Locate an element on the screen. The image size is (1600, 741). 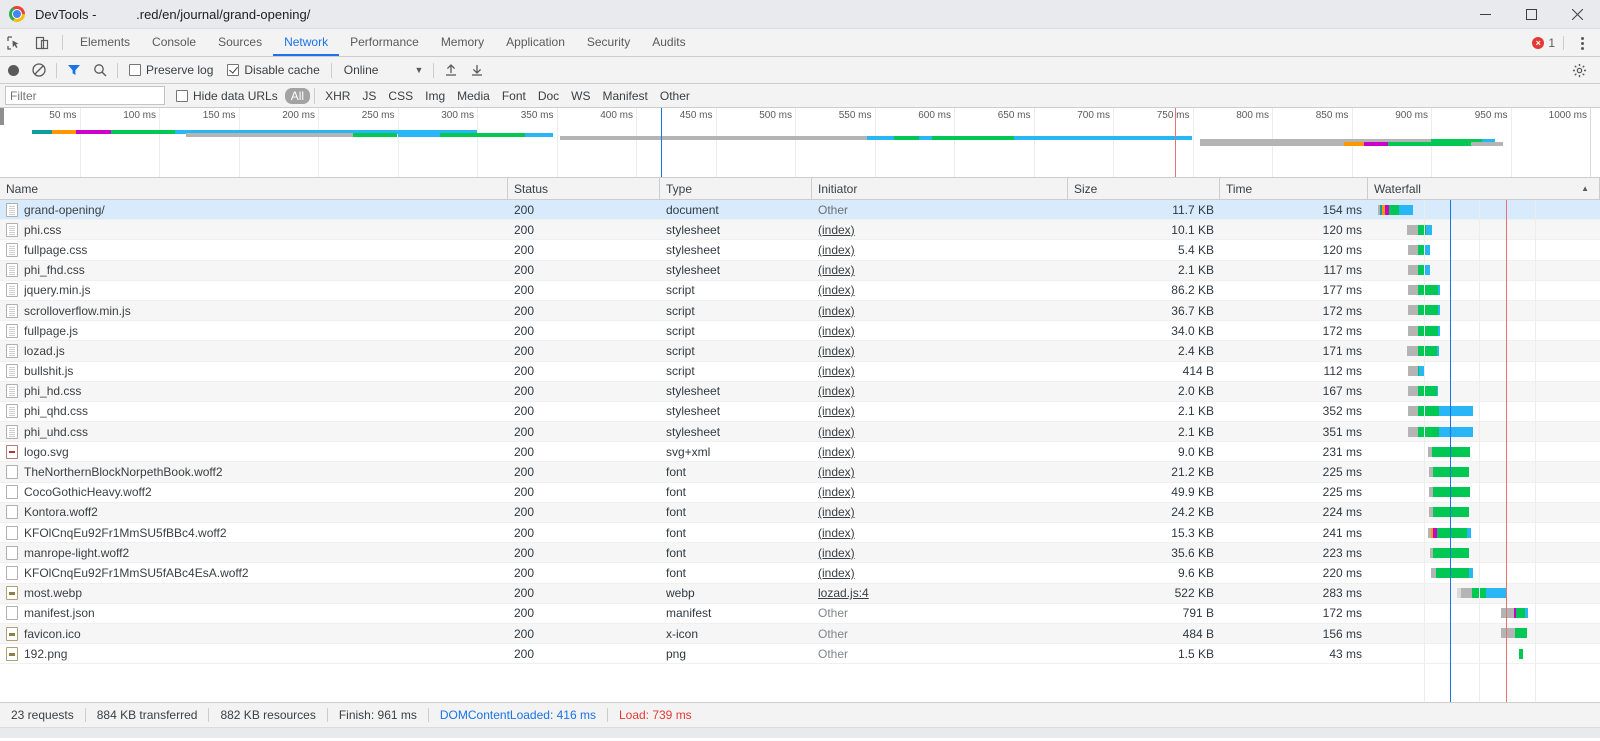
table-row: 192.png 200 png Other 1.5 KB 43 ms is located at coordinates (800, 654).